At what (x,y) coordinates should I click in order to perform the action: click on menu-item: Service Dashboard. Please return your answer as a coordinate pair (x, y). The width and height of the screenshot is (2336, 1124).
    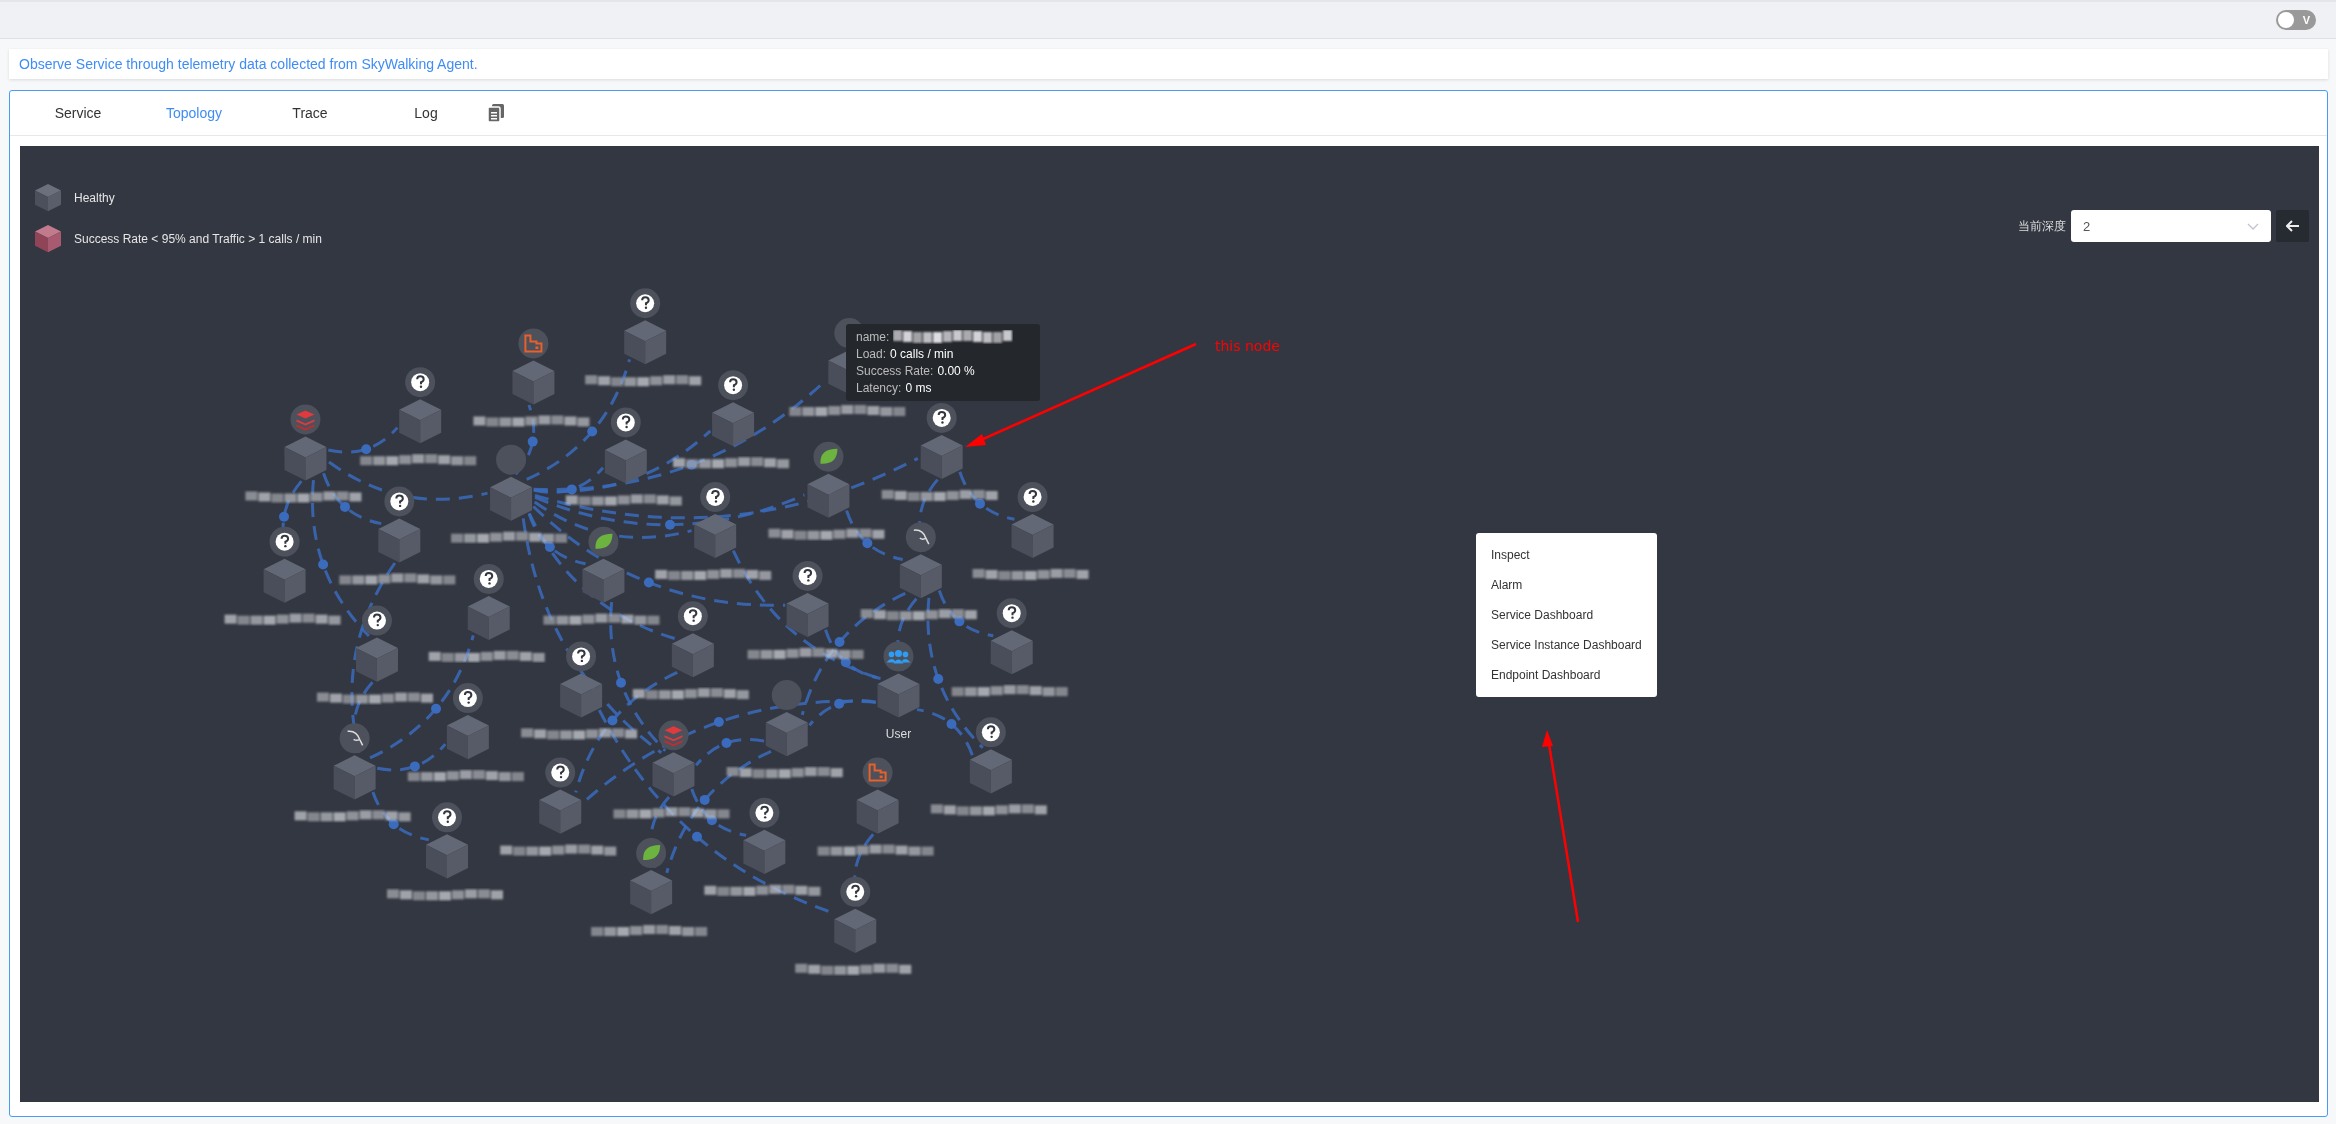
    Looking at the image, I should click on (1566, 615).